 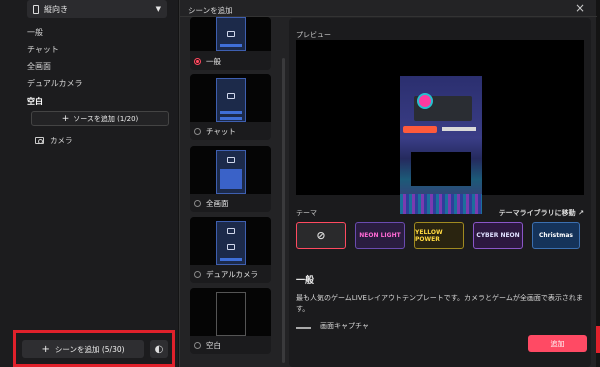 I want to click on preview-label: プレビュー, so click(x=313, y=35).